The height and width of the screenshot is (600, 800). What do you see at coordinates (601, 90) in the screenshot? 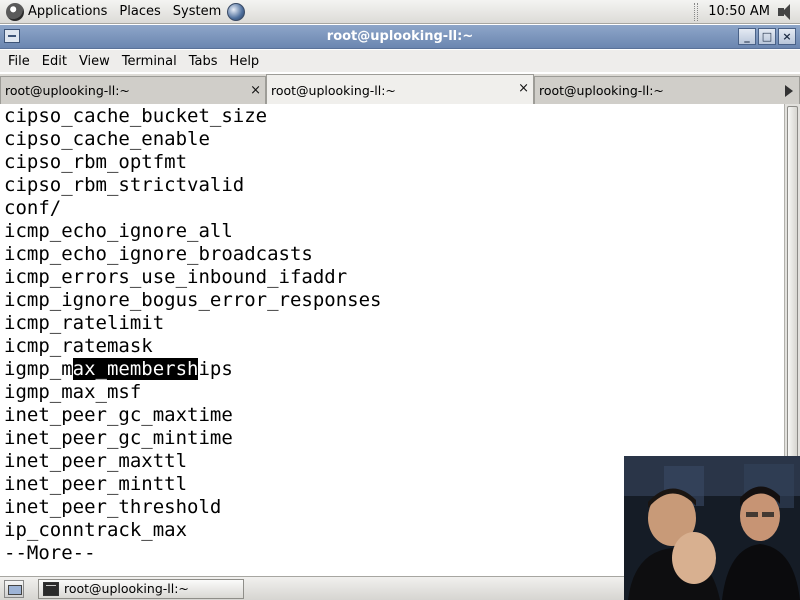
I see `tab-3-label: root@uplooking-ll:~` at bounding box center [601, 90].